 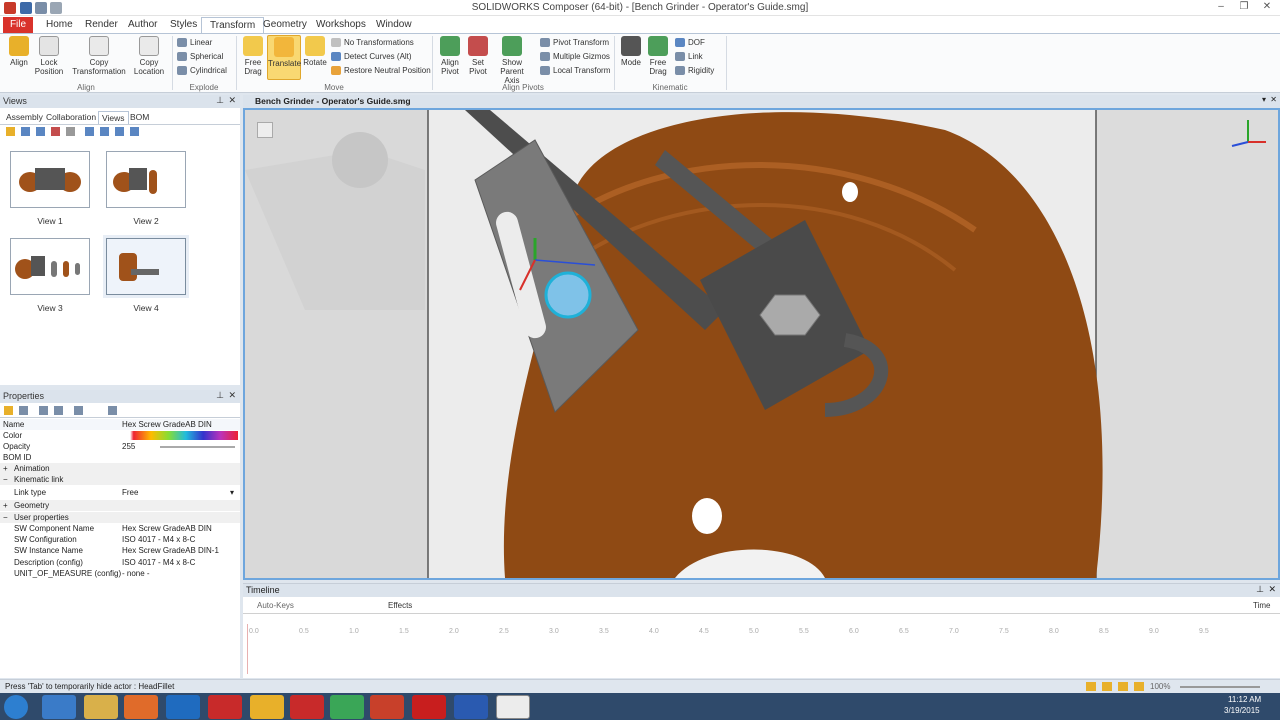 I want to click on expand-icon, so click(x=43, y=410).